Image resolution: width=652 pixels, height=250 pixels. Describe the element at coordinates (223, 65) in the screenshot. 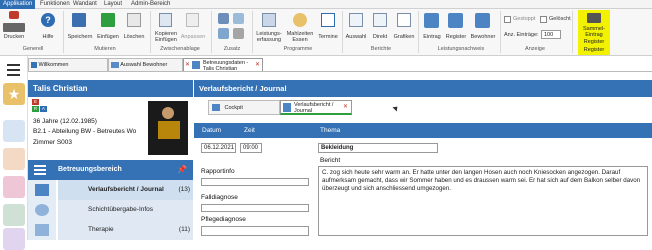

I see `tab-betreuungsdaten: ✕ Betreuungsdaten - Talis Christian ✕` at that location.